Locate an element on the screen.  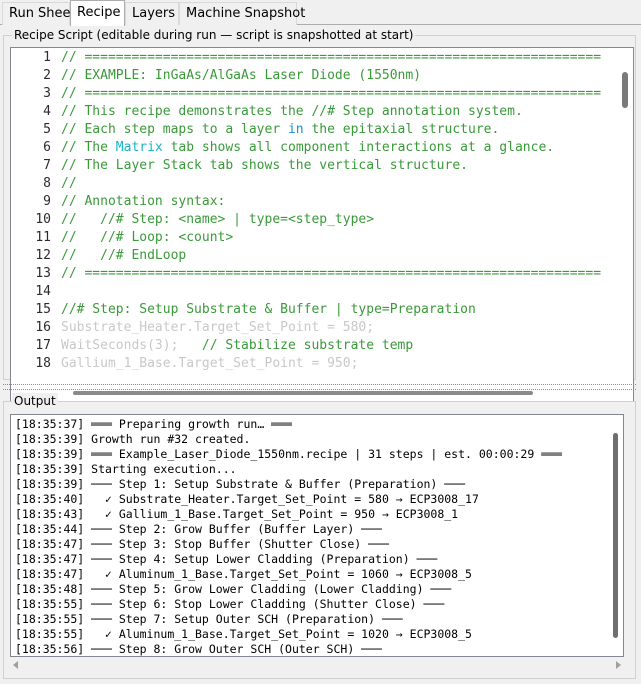
output-horizontal-scrollbar is located at coordinates (317, 665).